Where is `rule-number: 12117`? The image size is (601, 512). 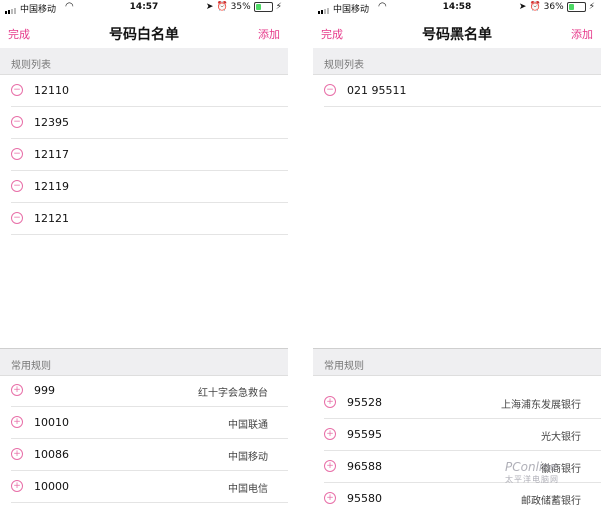 rule-number: 12117 is located at coordinates (51, 154).